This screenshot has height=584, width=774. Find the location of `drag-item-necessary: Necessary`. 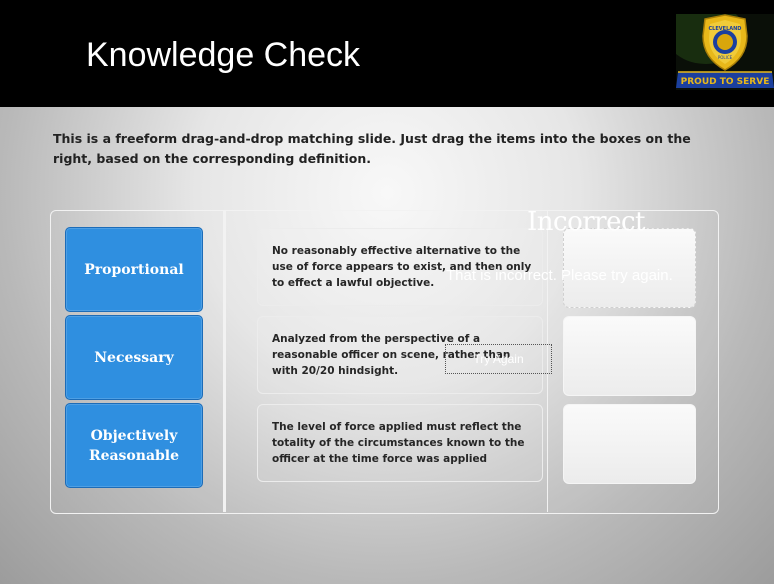

drag-item-necessary: Necessary is located at coordinates (134, 357).